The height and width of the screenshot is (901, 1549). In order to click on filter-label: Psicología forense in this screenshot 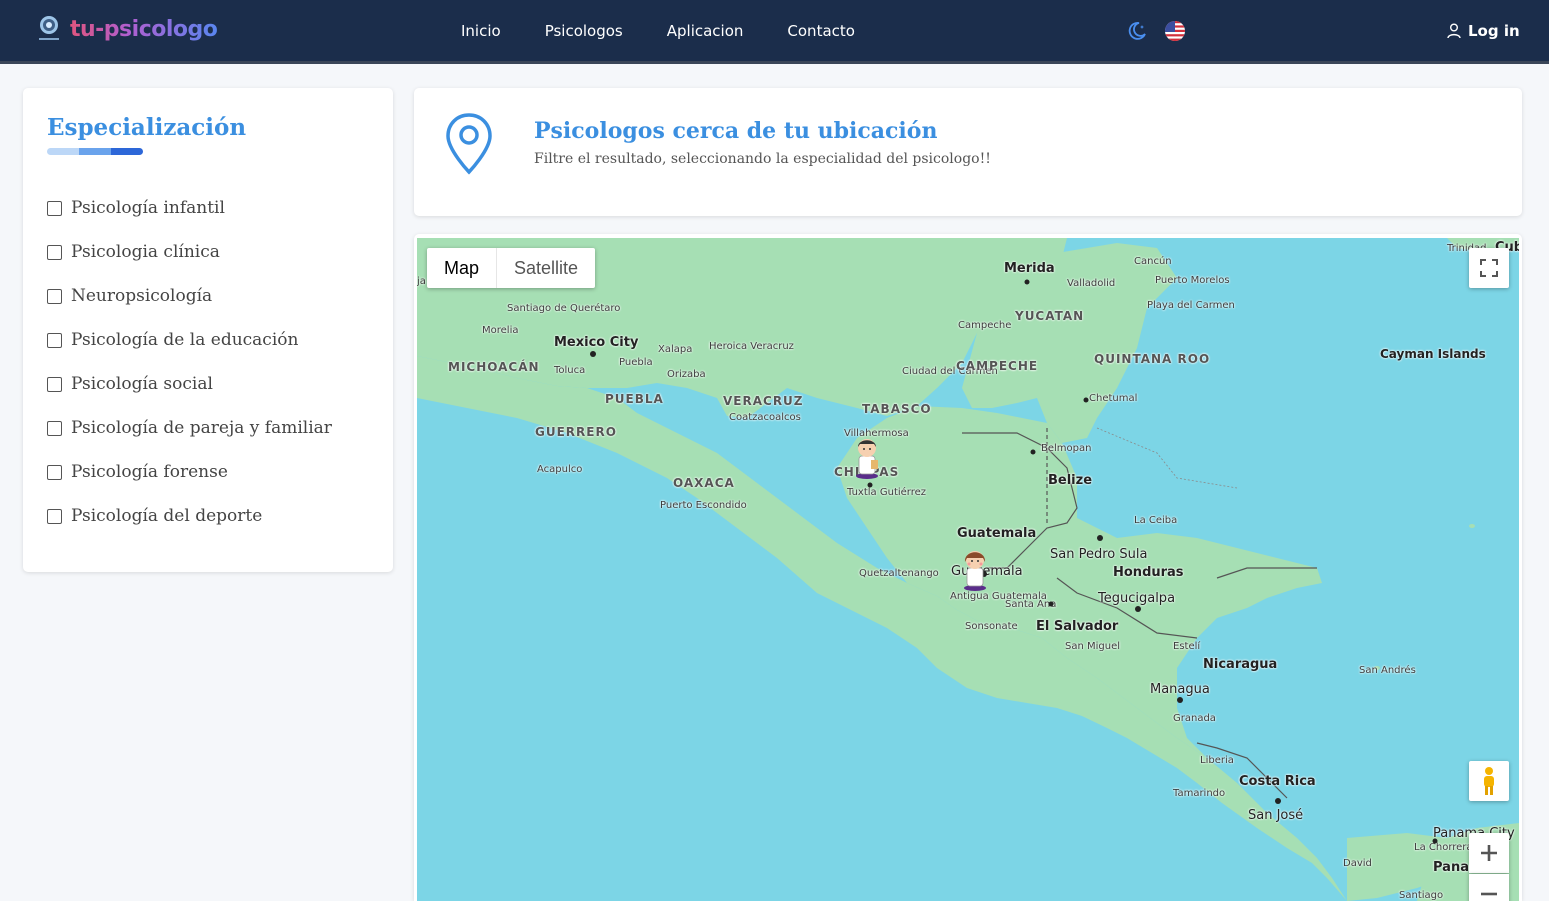, I will do `click(149, 472)`.